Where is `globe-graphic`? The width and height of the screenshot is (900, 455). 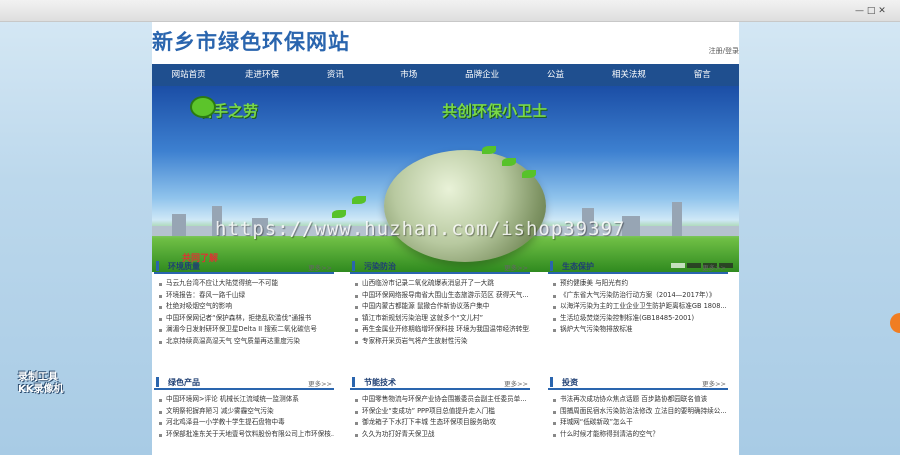 globe-graphic is located at coordinates (465, 206).